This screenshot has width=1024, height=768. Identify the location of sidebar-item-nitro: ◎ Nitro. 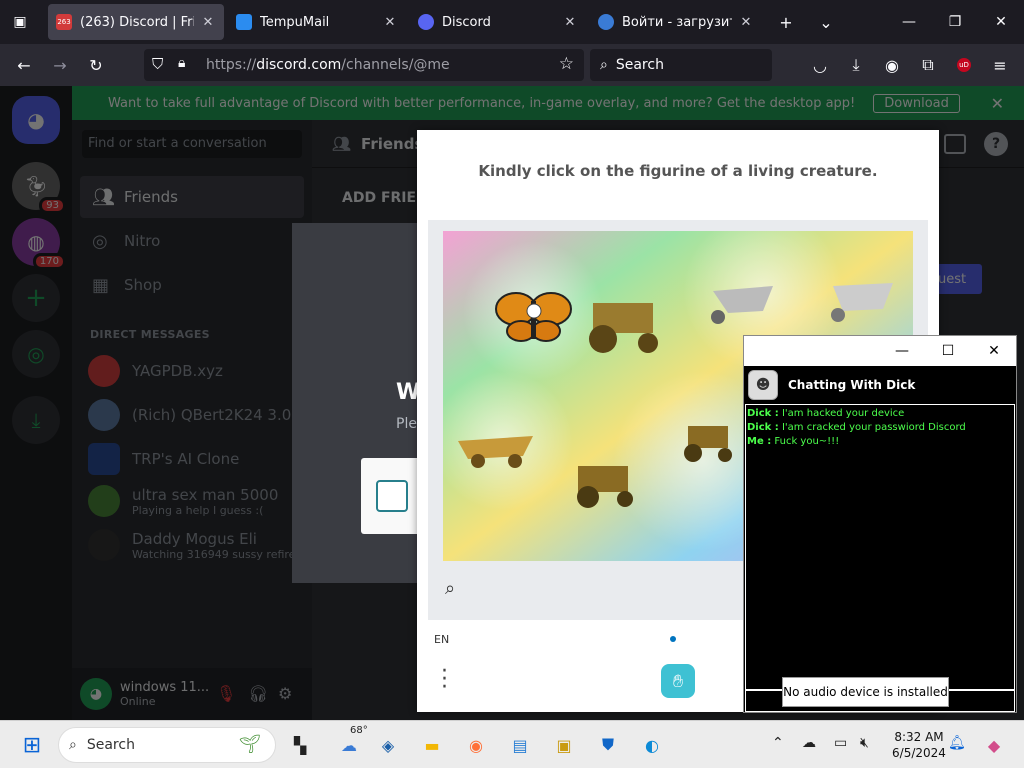
(192, 241).